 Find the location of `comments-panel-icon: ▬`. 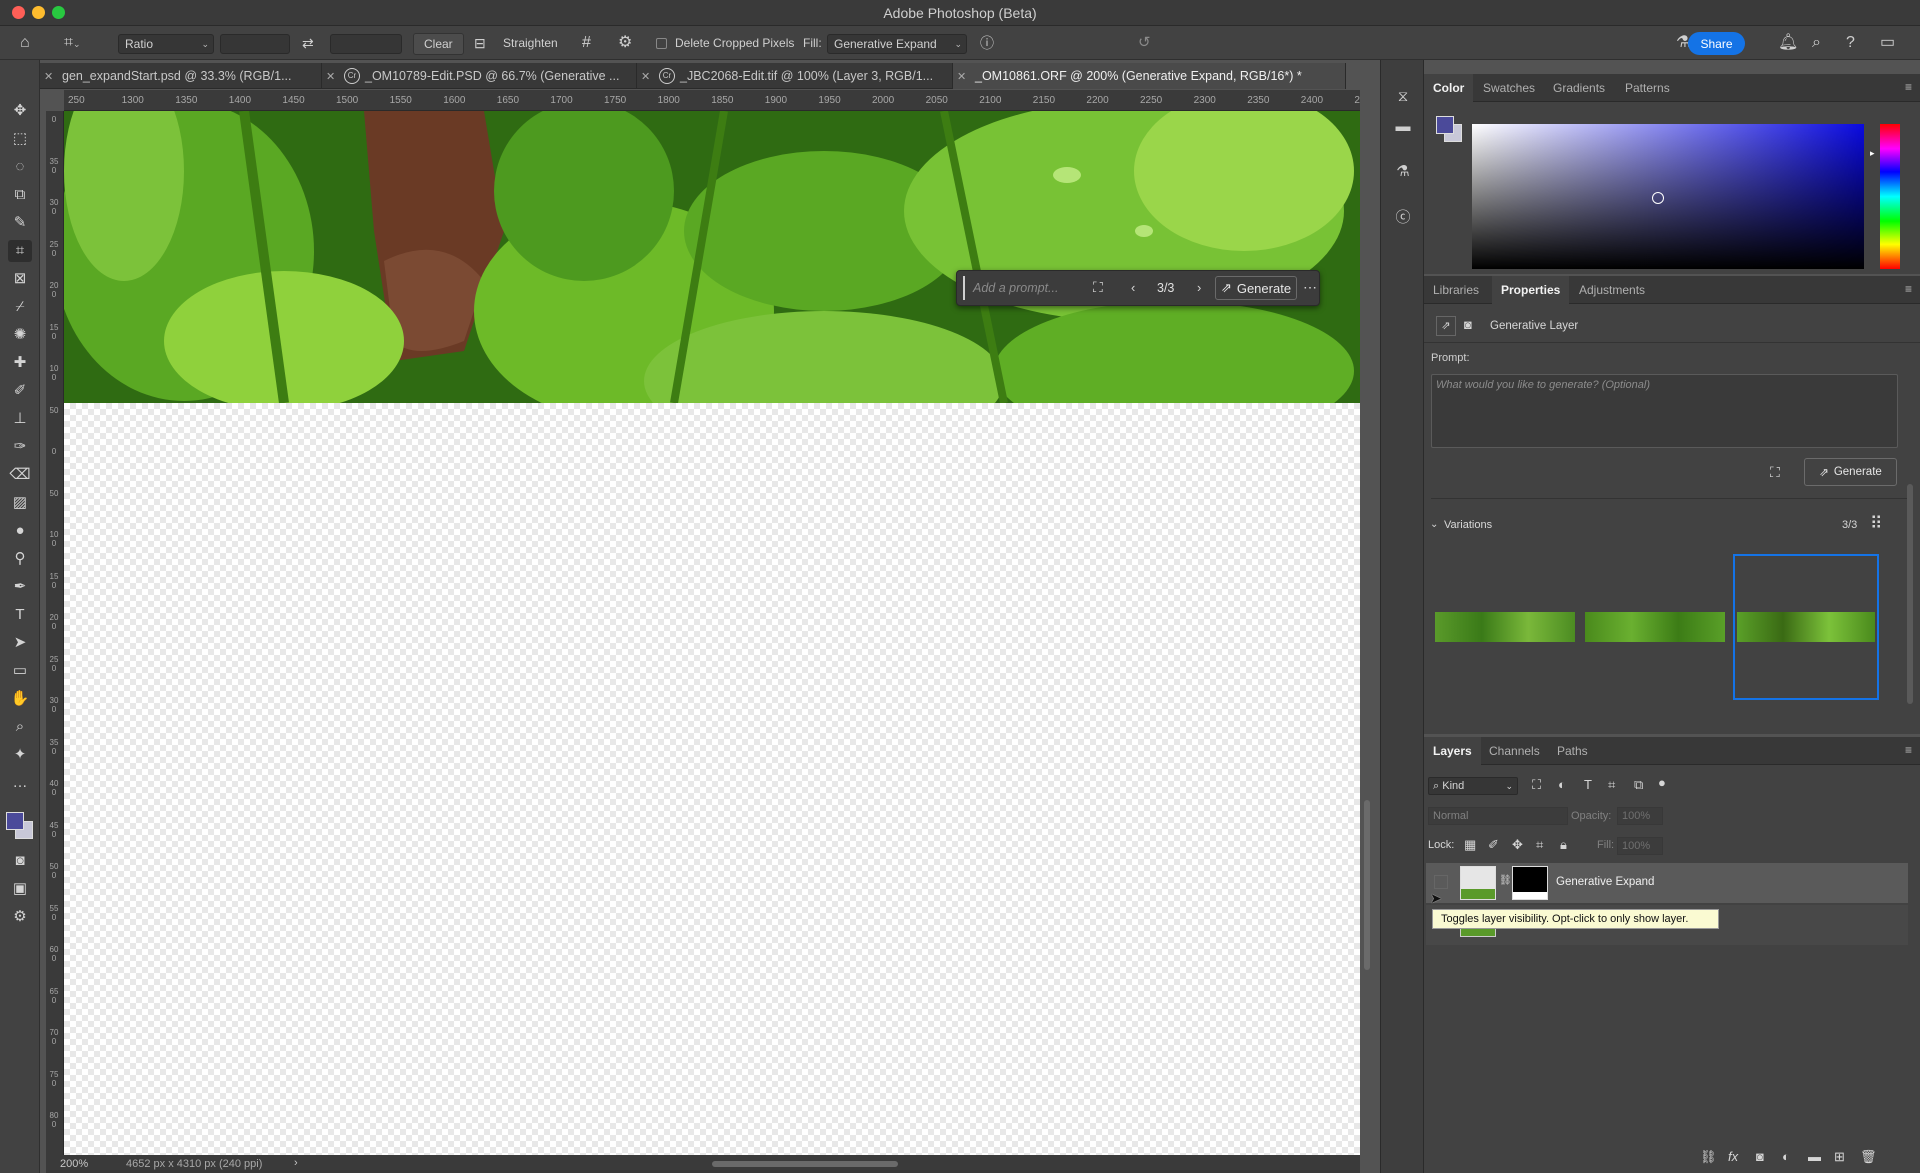

comments-panel-icon: ▬ is located at coordinates (1403, 128).